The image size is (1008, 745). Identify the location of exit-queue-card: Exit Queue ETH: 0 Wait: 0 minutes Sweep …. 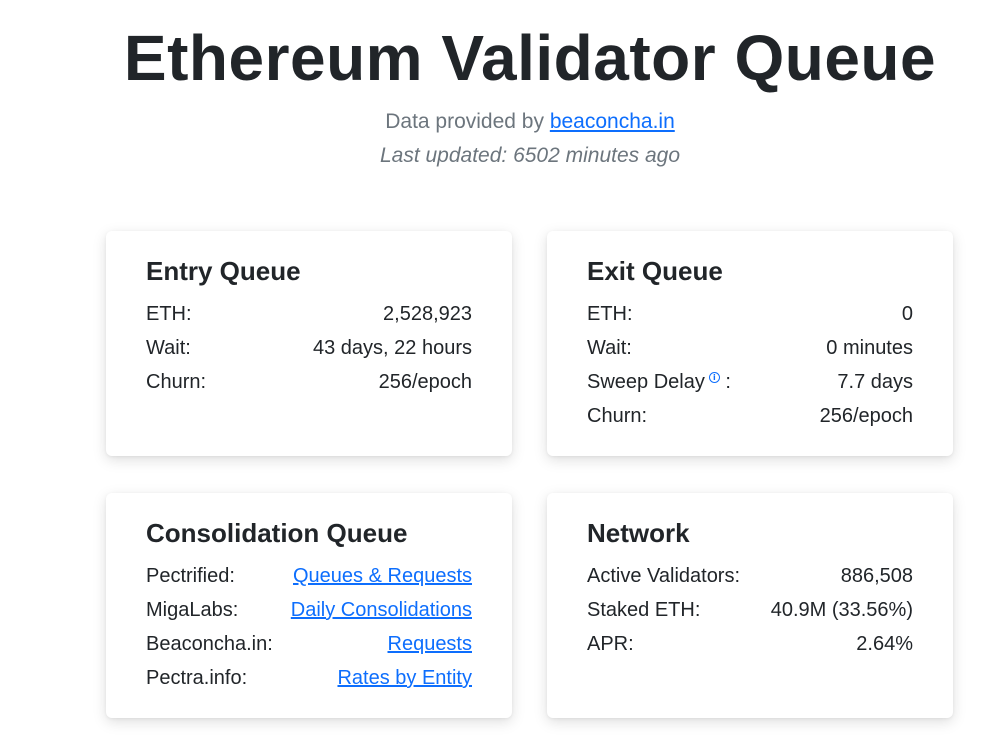
(750, 343).